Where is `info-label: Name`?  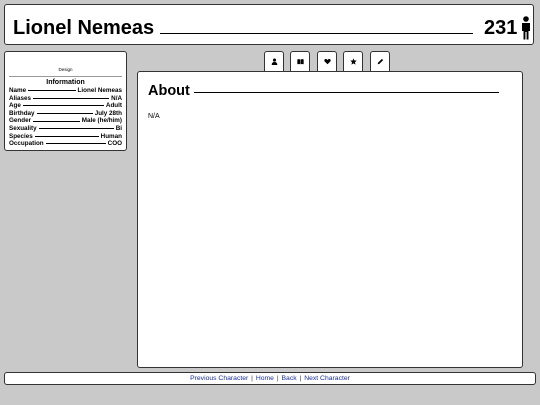 info-label: Name is located at coordinates (18, 90).